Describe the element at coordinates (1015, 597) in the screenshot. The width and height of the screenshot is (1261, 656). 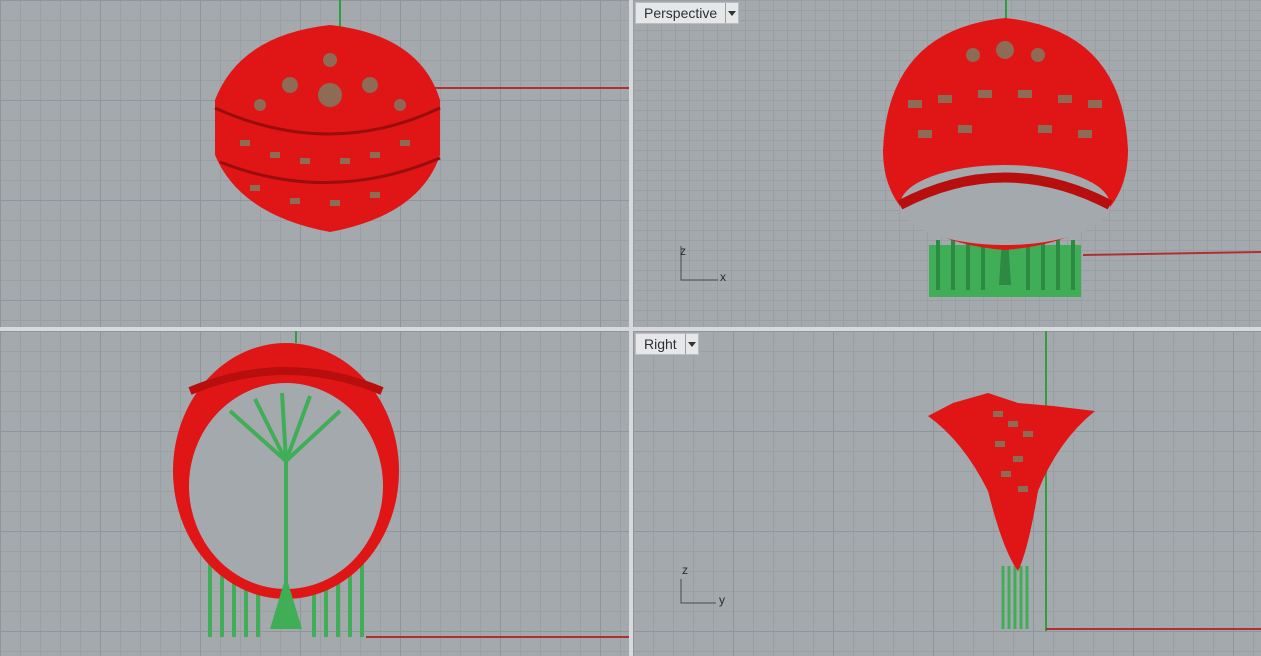
I see `support-pins` at that location.